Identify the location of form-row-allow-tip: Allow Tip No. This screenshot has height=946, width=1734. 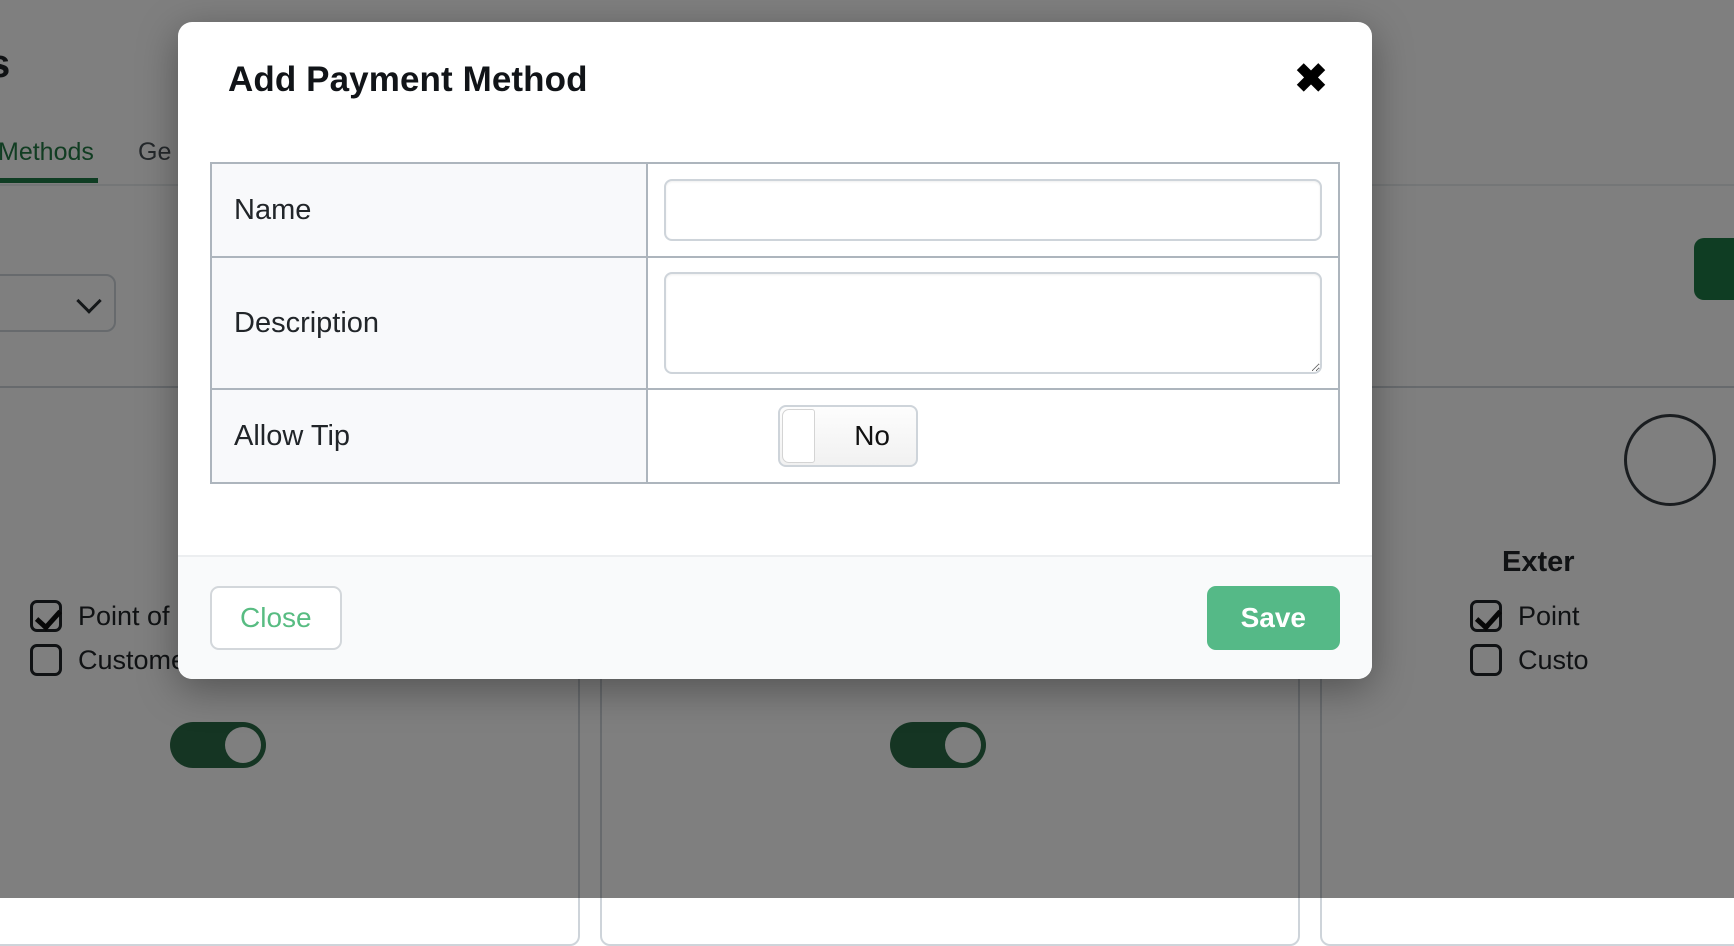
(775, 436).